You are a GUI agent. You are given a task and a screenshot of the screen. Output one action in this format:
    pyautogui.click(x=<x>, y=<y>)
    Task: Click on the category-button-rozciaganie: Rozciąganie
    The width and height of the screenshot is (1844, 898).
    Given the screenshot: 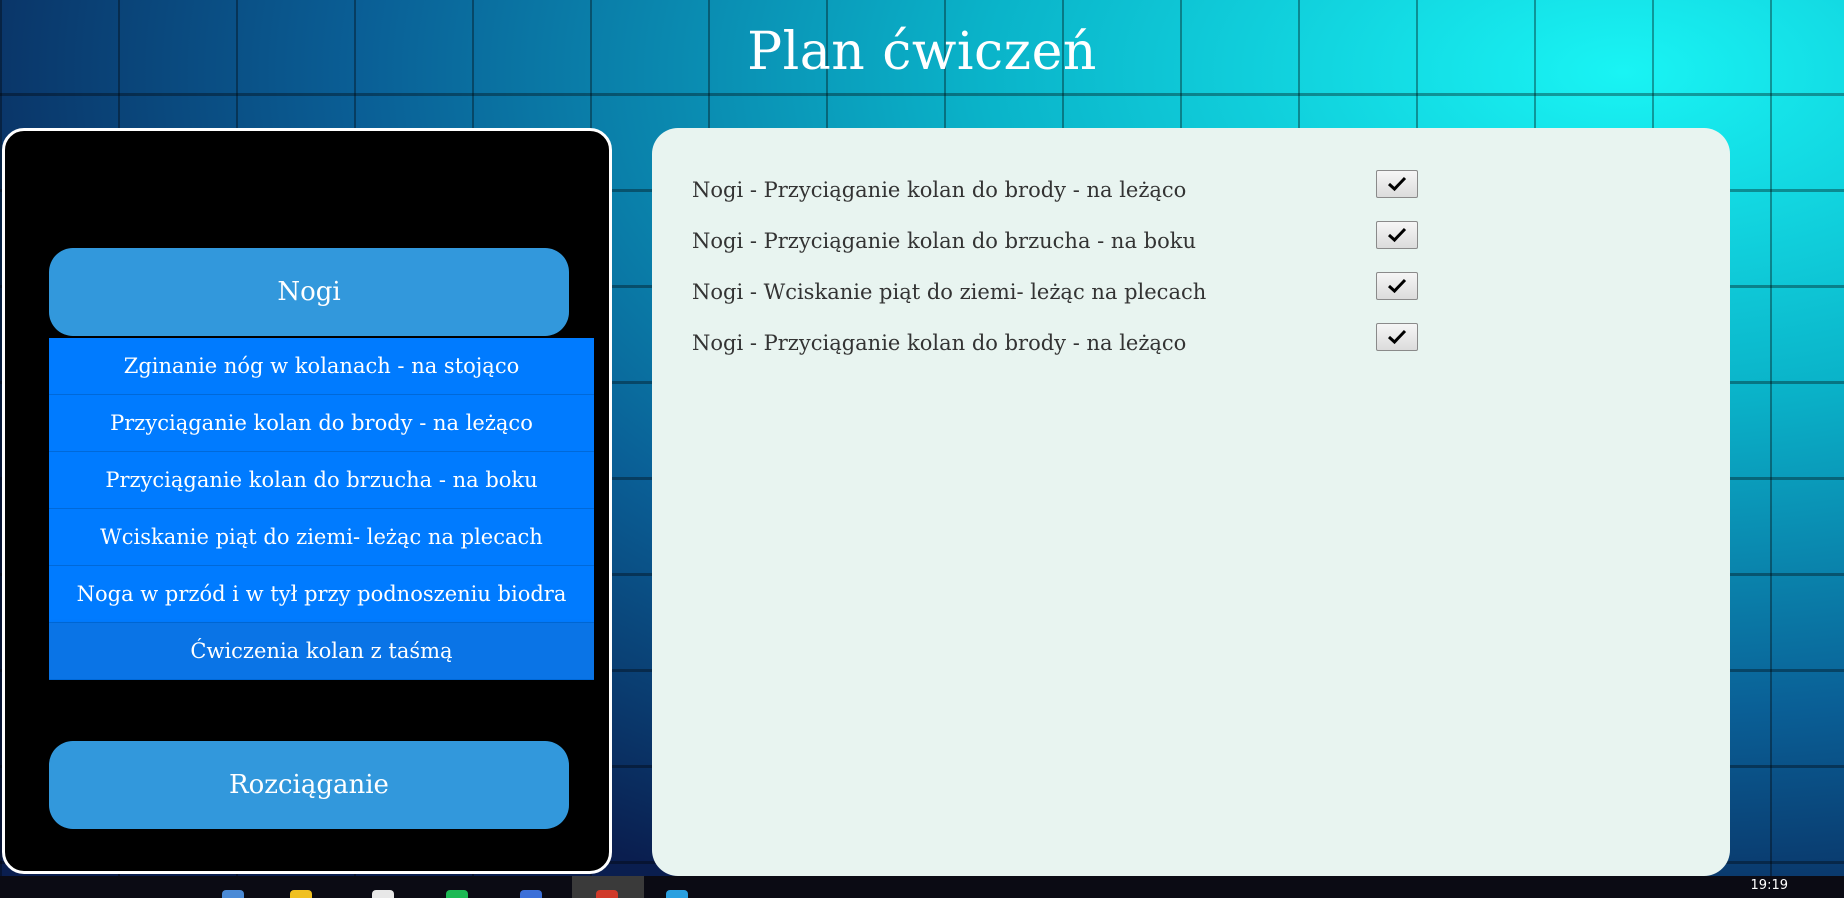 What is the action you would take?
    pyautogui.click(x=309, y=785)
    